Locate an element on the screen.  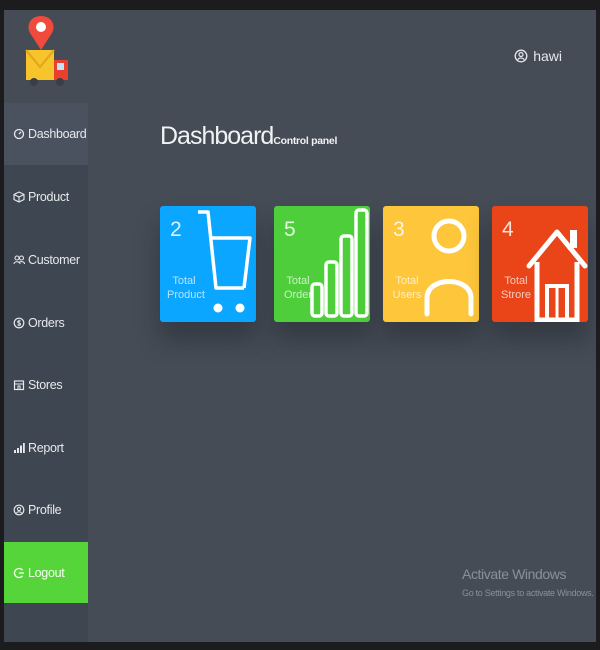
sidebar-item-stores: Stores is located at coordinates (46, 385).